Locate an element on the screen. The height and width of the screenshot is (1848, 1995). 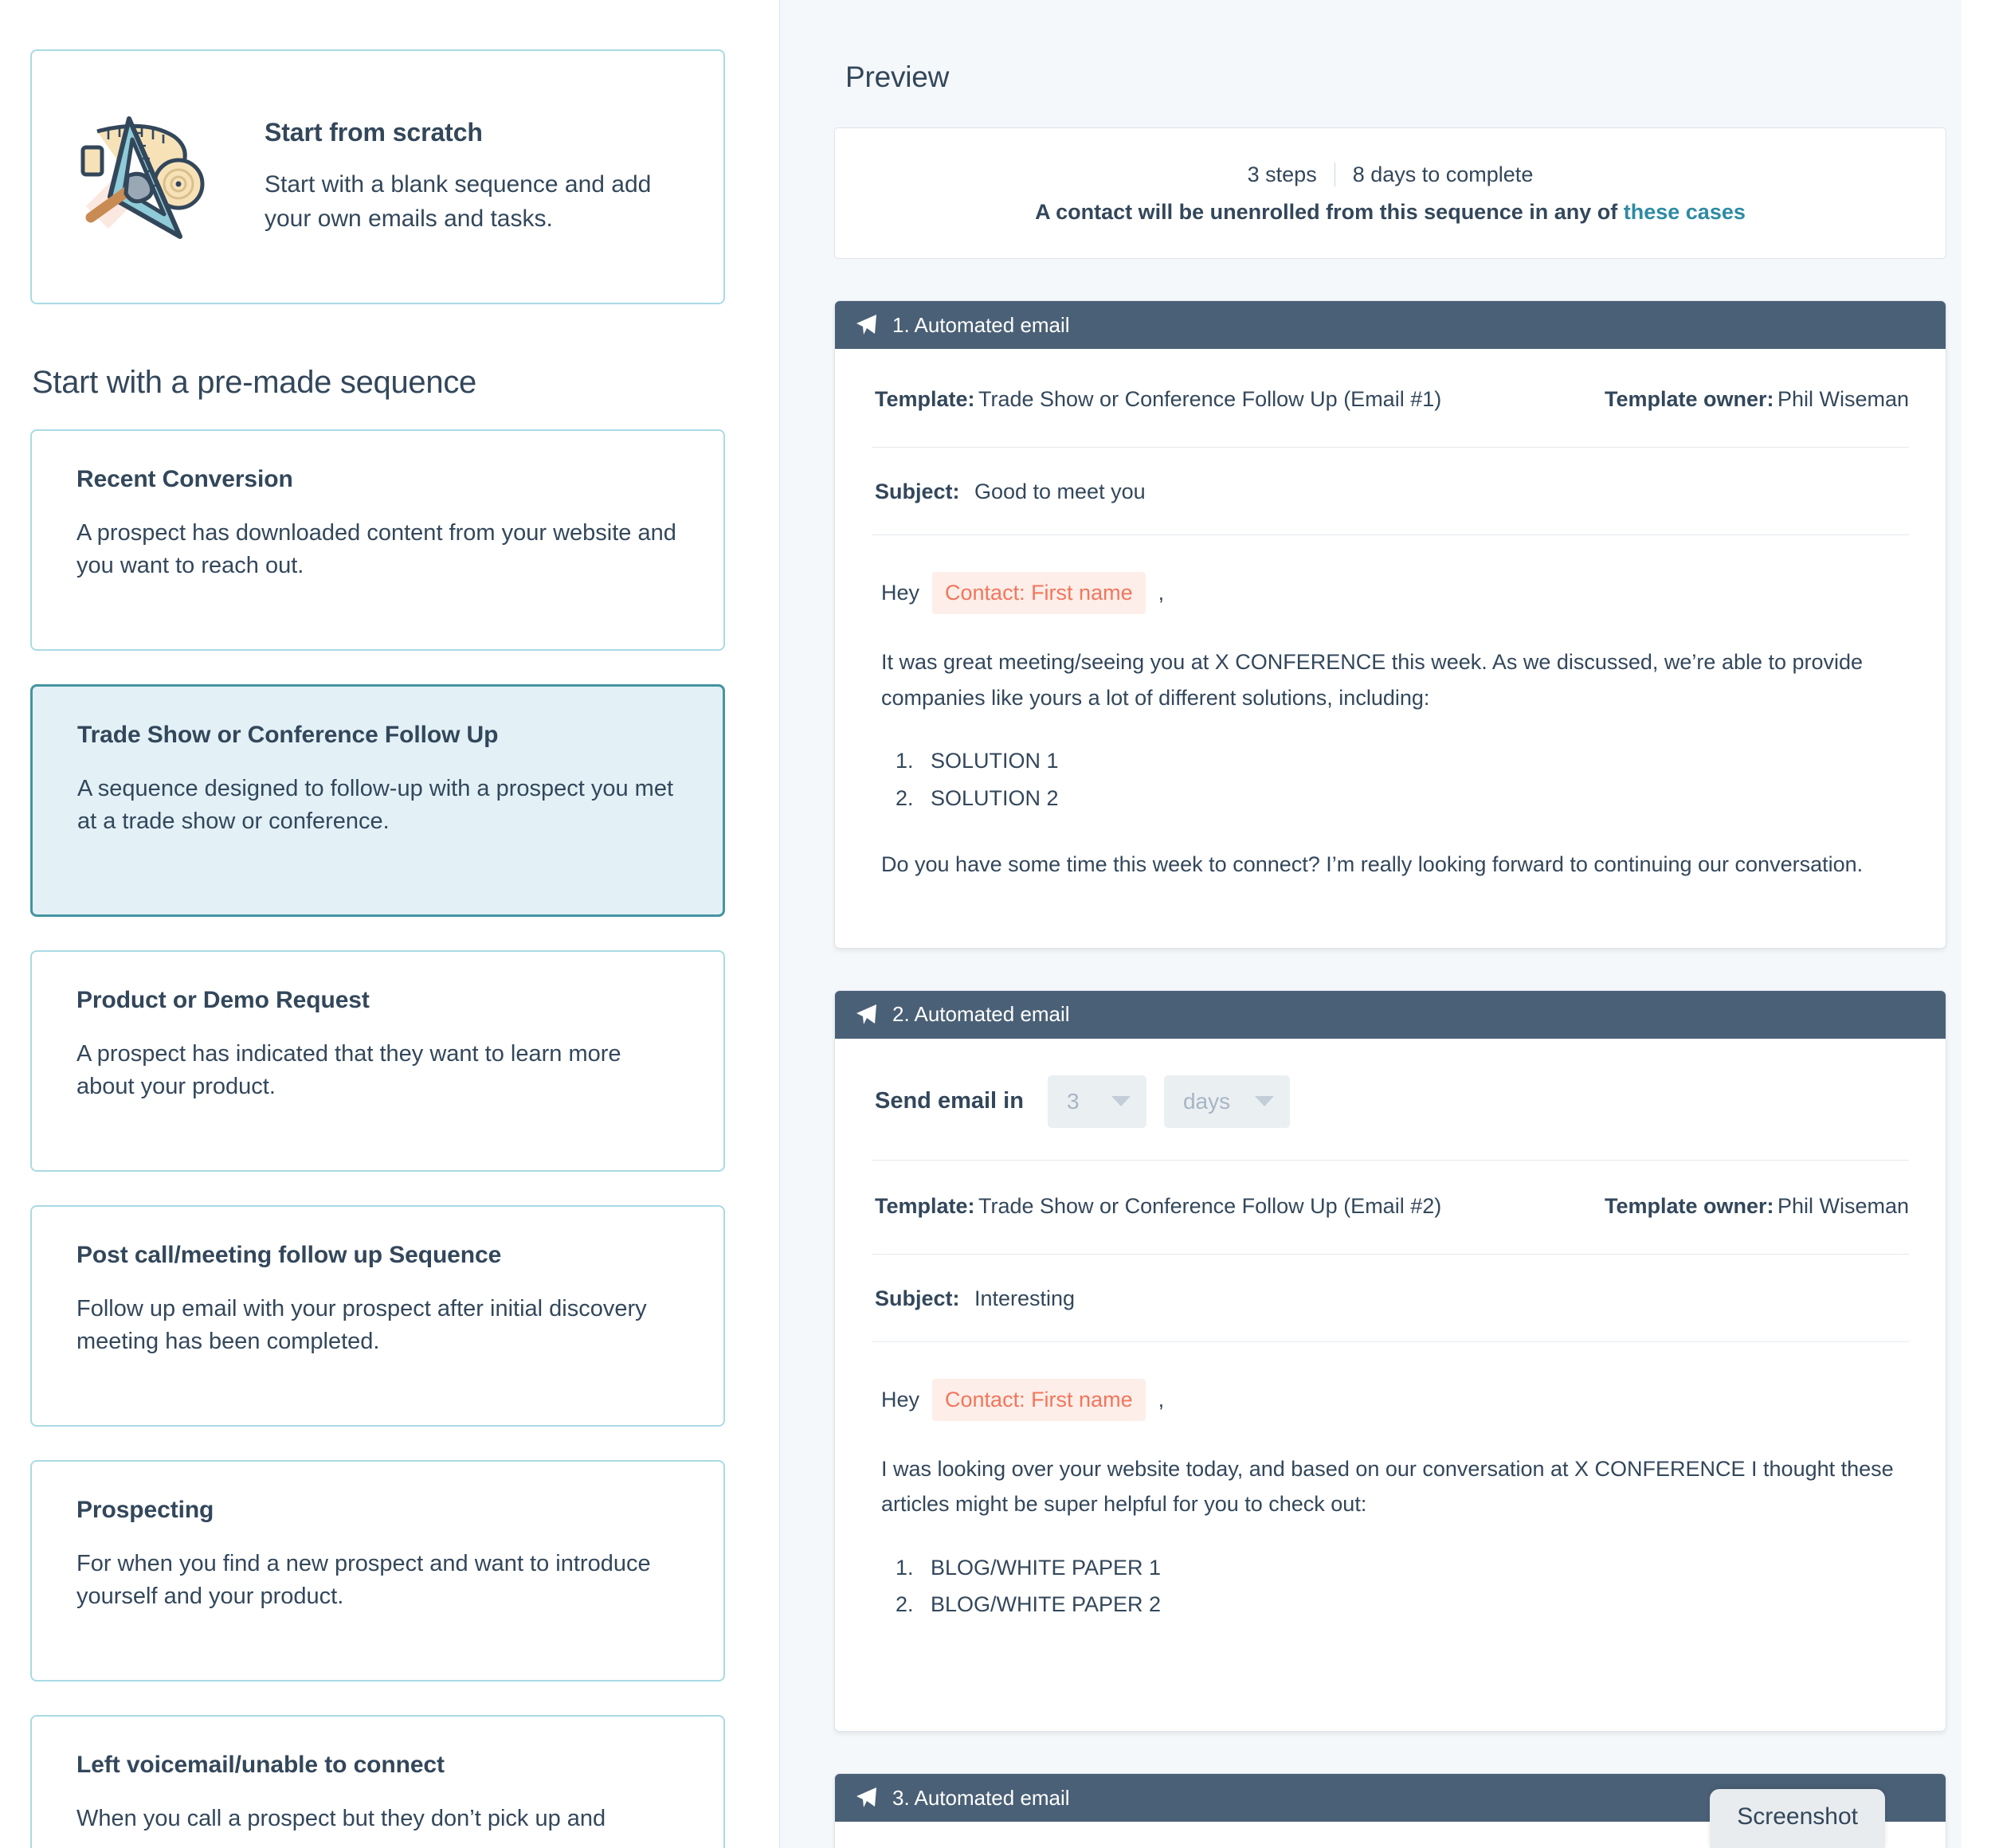
step-header: 1. Automated email is located at coordinates (1391, 325).